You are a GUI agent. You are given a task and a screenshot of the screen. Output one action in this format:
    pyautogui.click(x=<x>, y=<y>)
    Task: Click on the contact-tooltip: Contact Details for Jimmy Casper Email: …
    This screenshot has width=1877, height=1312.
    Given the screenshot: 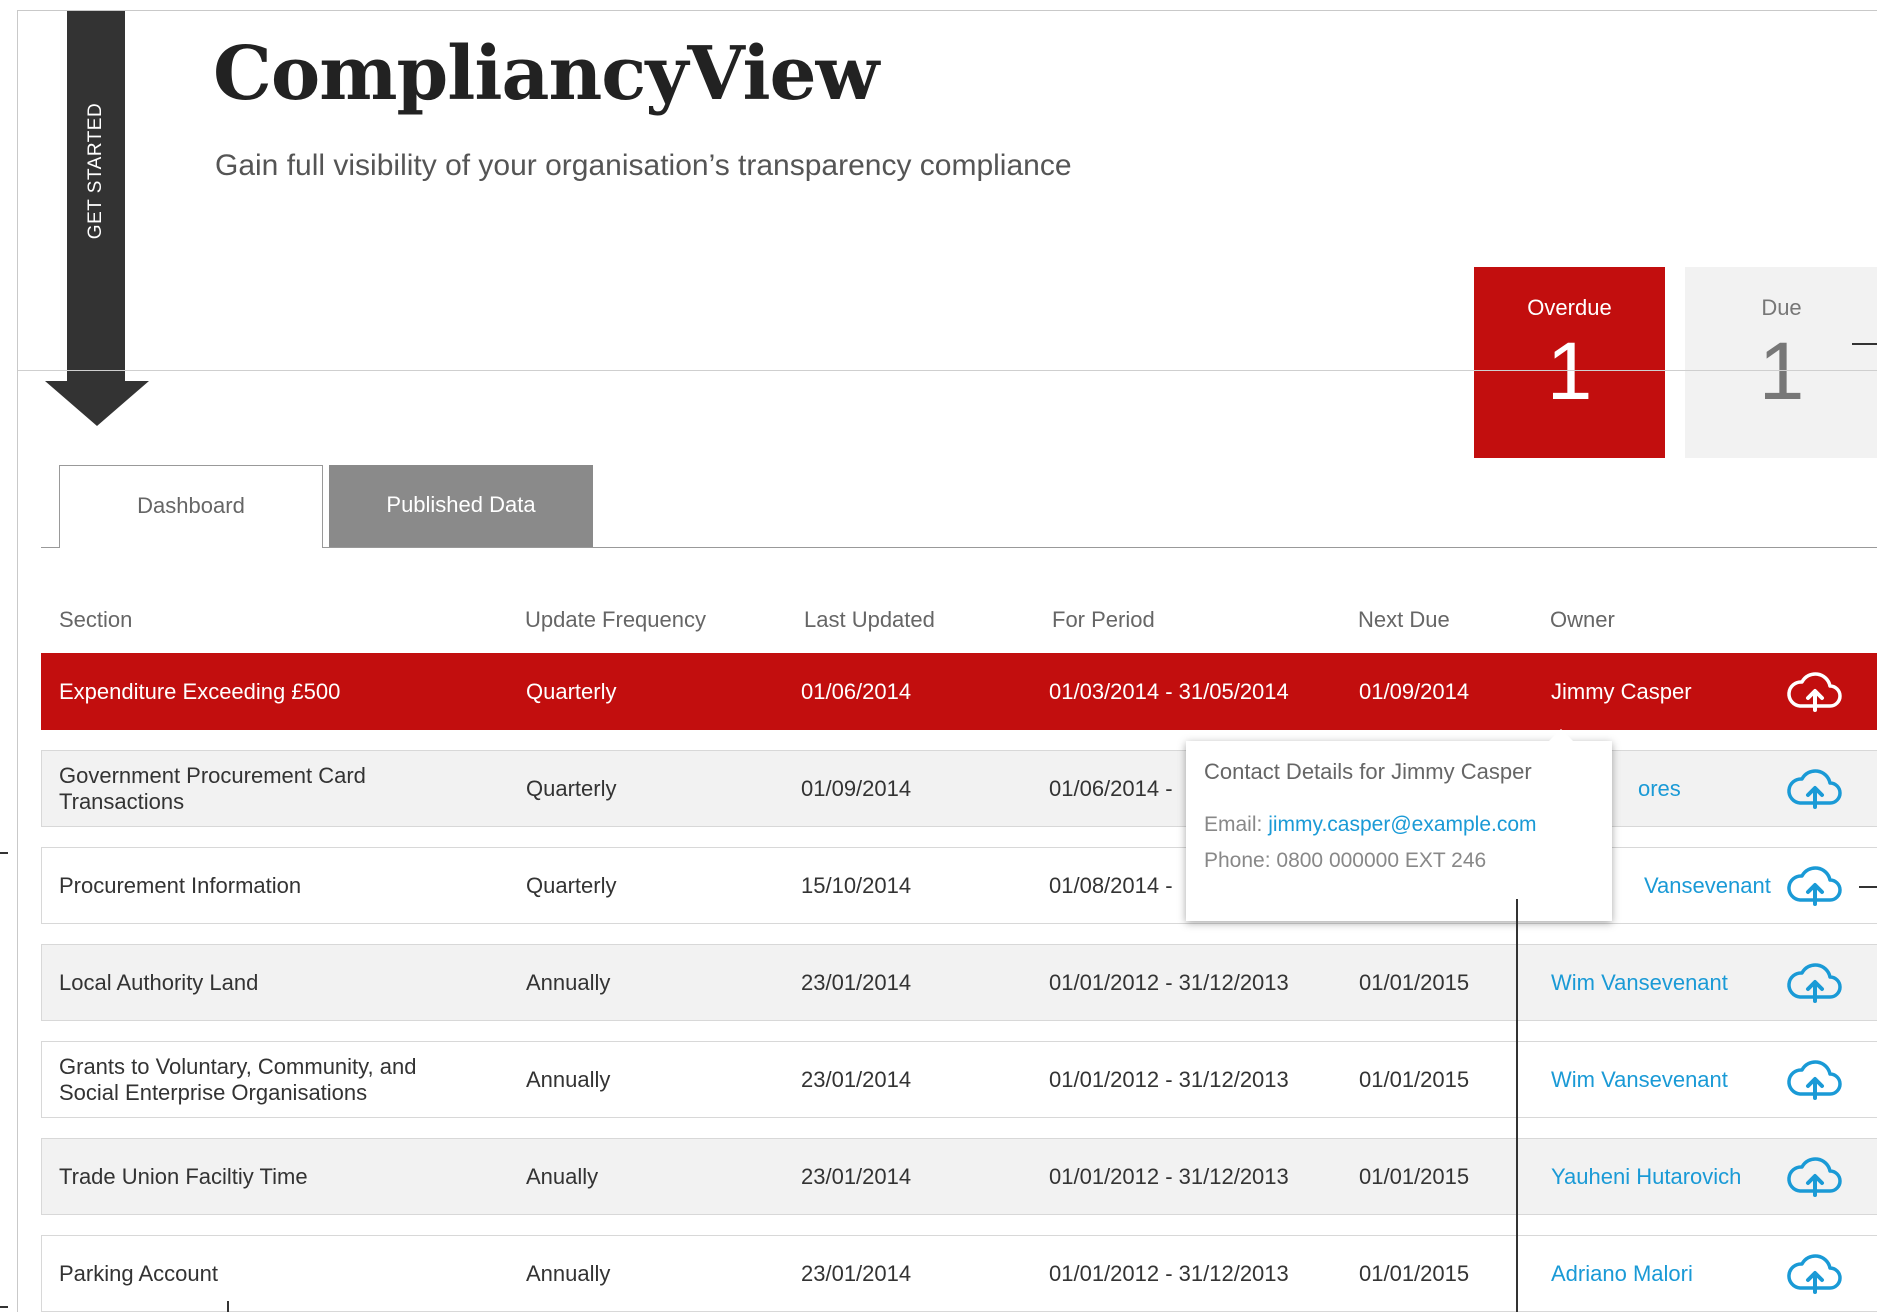 What is the action you would take?
    pyautogui.click(x=1399, y=825)
    